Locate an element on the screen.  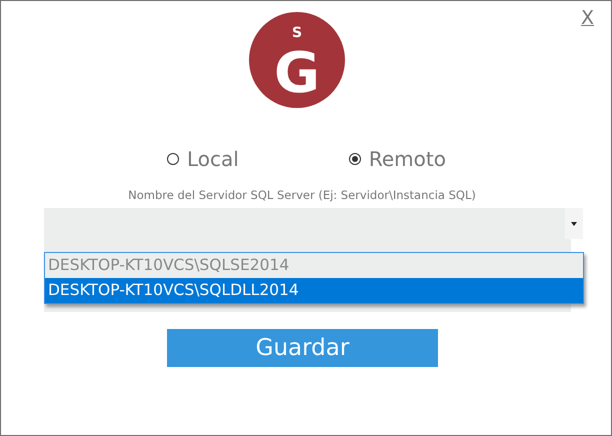
close-button: X is located at coordinates (587, 18).